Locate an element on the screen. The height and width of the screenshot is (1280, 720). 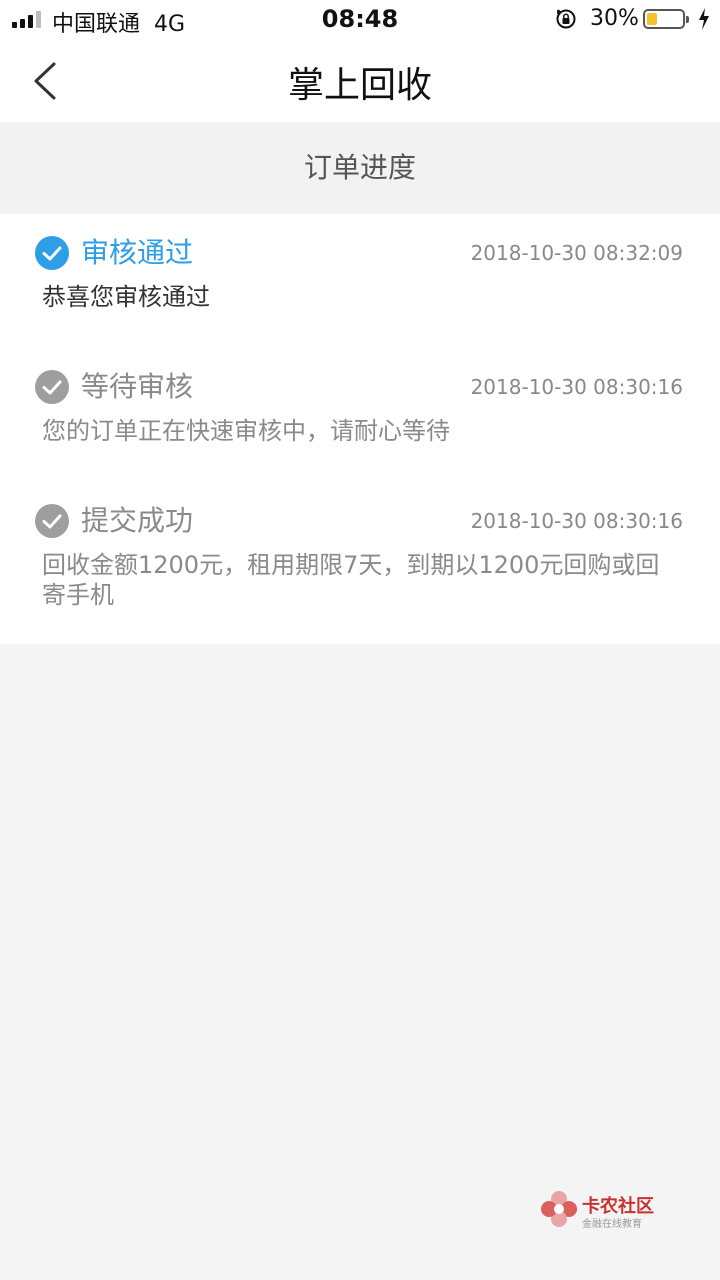
section-header: 订单进度 is located at coordinates (360, 168).